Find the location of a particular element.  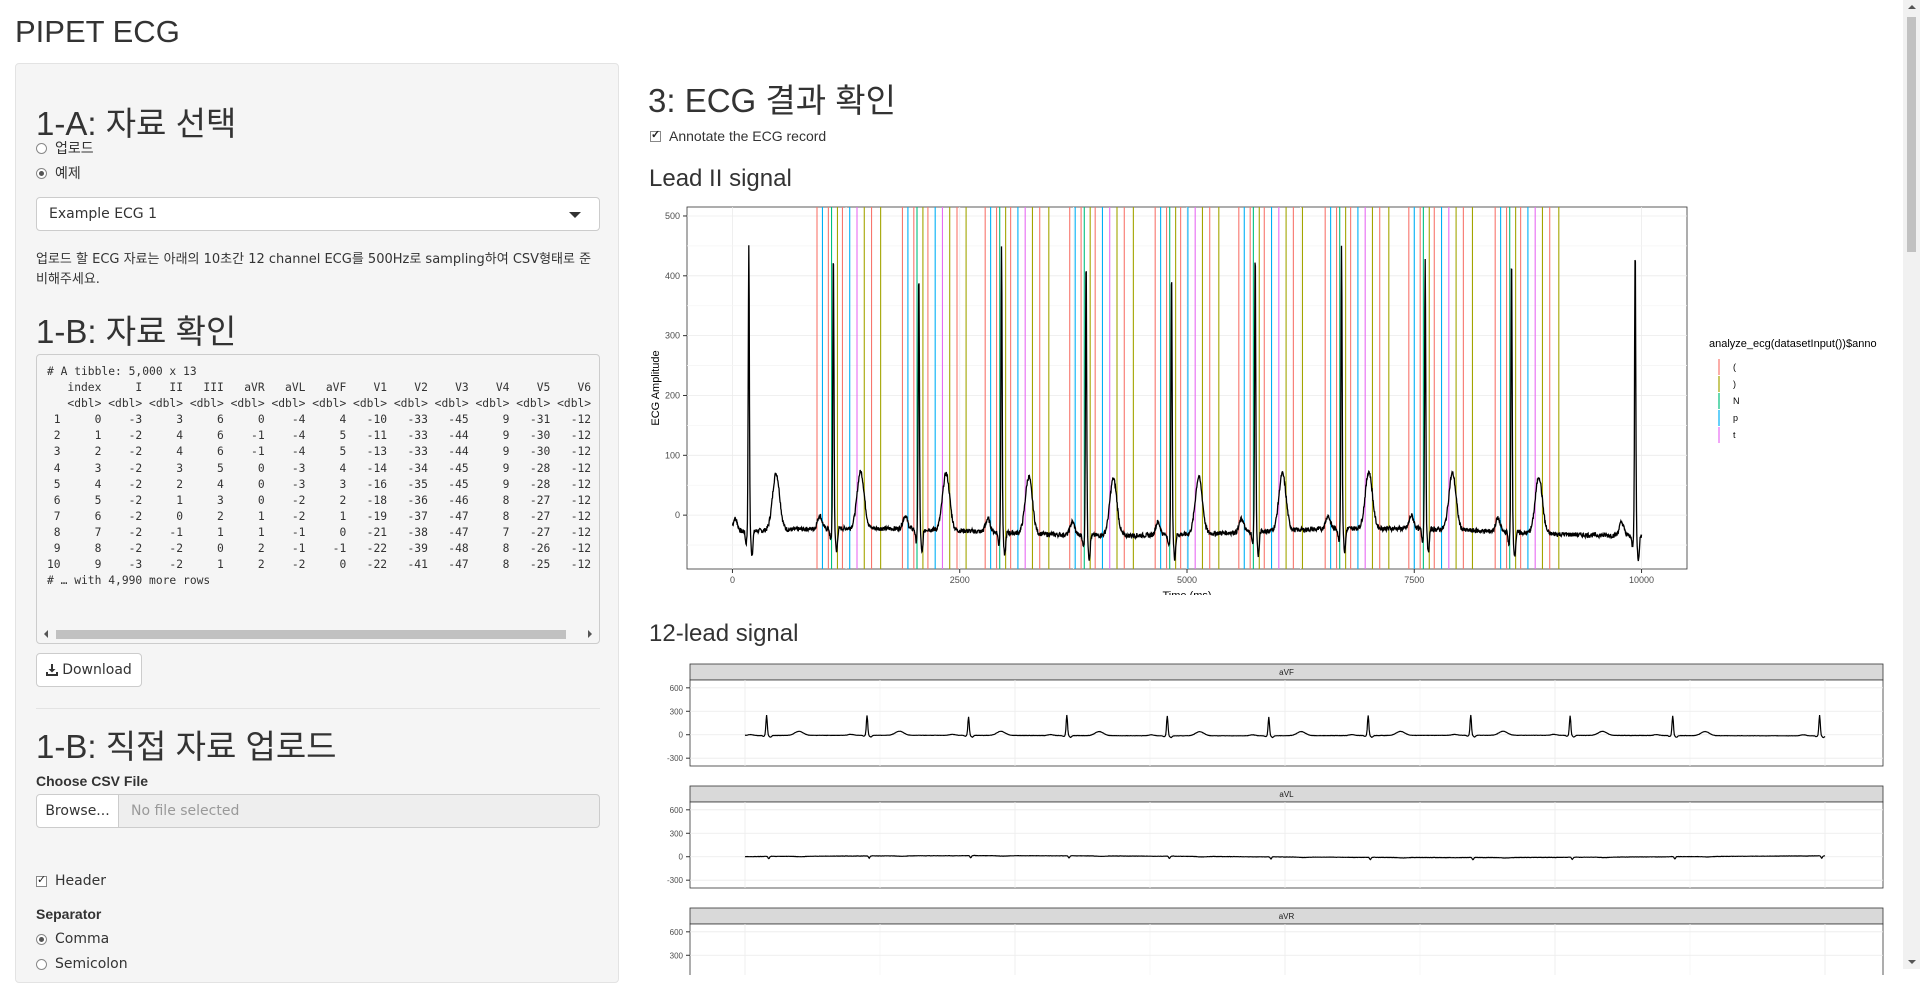

x-tick-label: 5000 is located at coordinates (1187, 580).